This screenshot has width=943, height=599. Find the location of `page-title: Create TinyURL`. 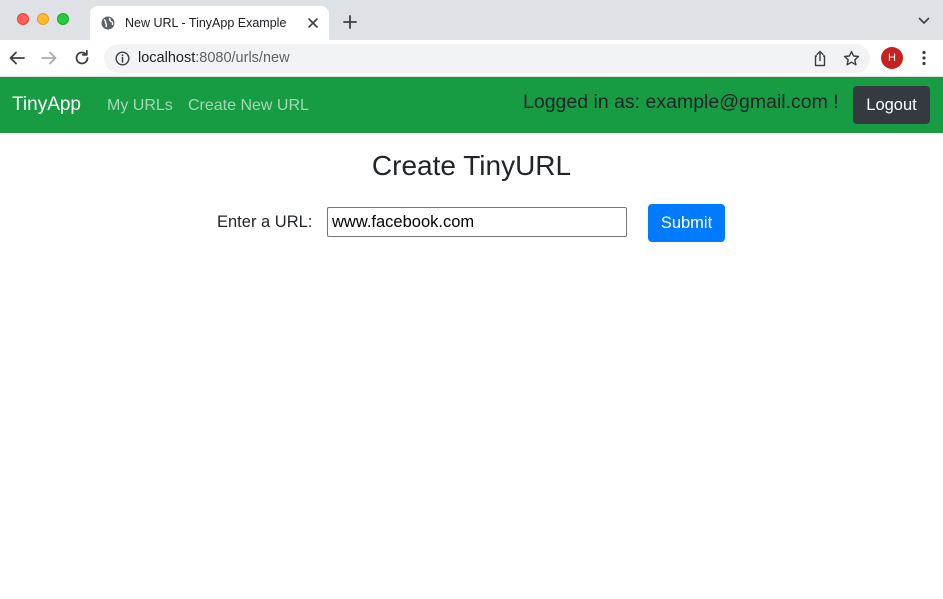

page-title: Create TinyURL is located at coordinates (471, 165).